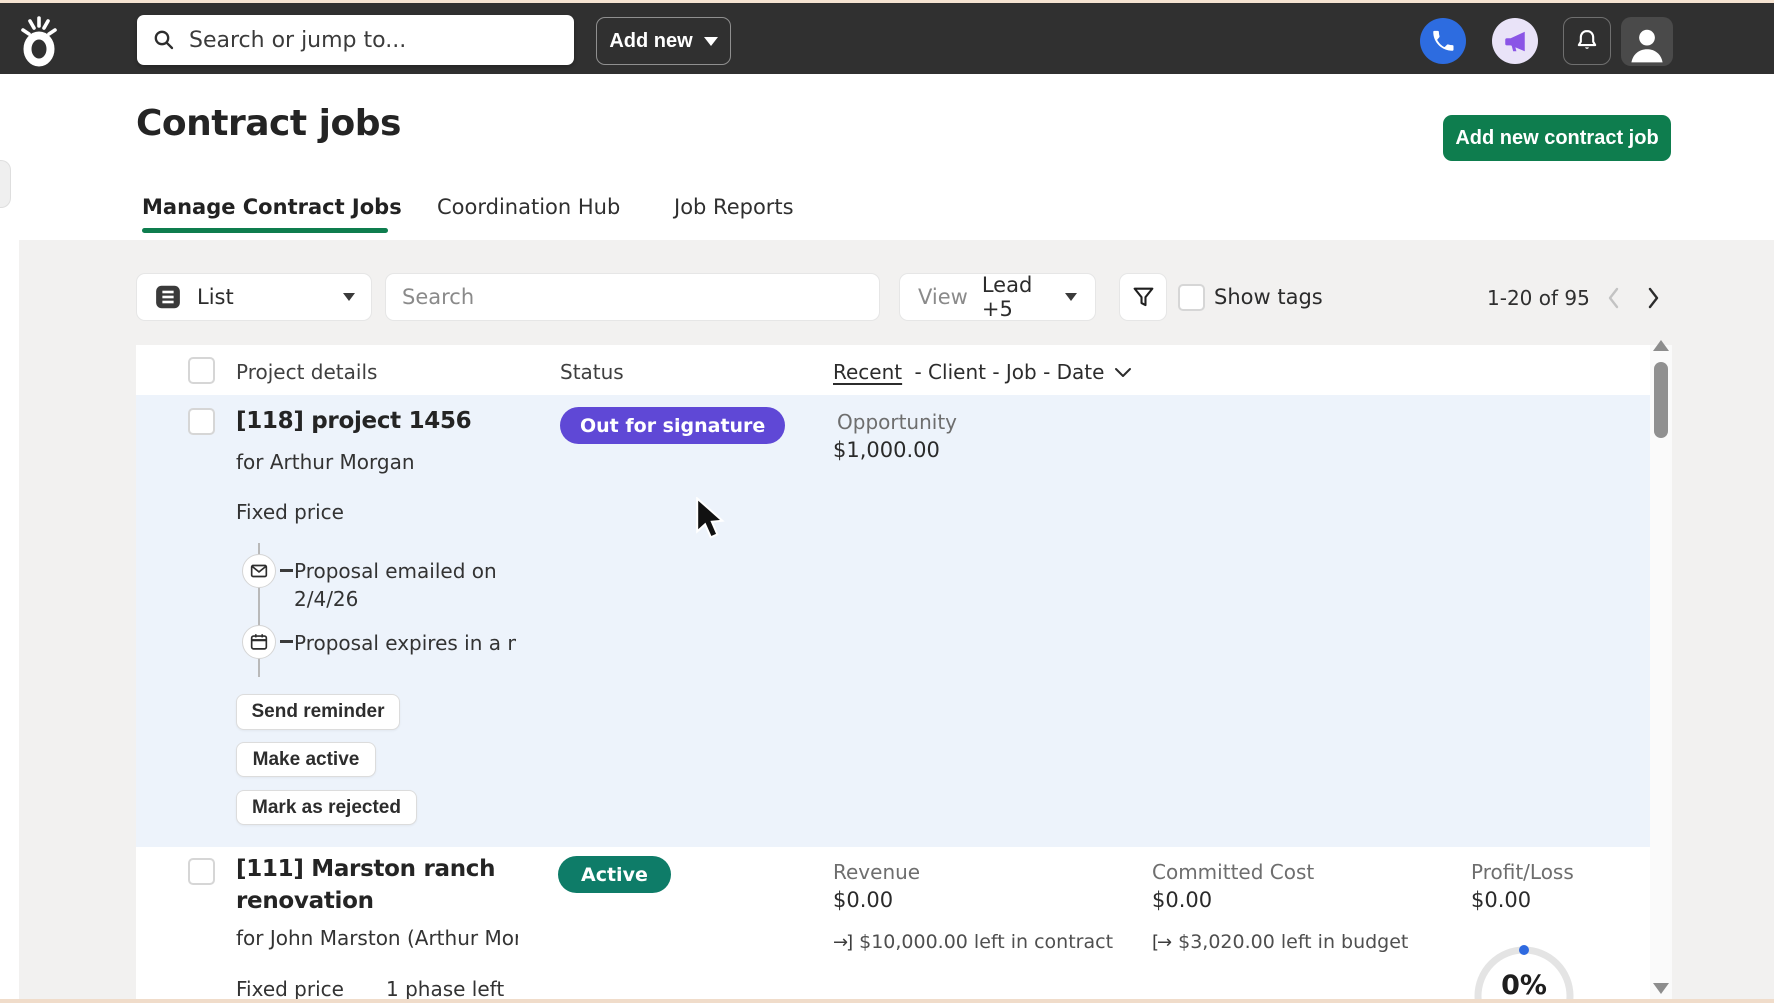  I want to click on active-tab-underline, so click(265, 230).